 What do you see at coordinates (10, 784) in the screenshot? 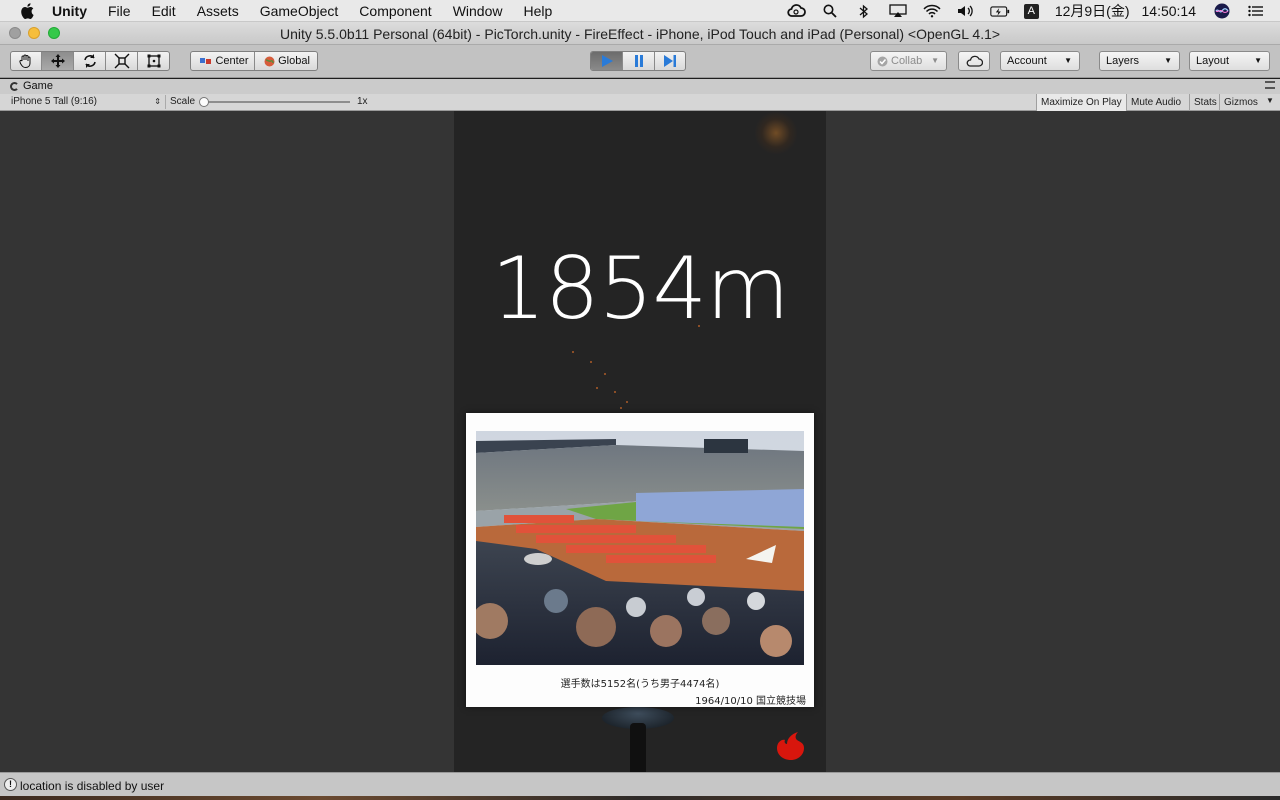
I see `info-icon: !` at bounding box center [10, 784].